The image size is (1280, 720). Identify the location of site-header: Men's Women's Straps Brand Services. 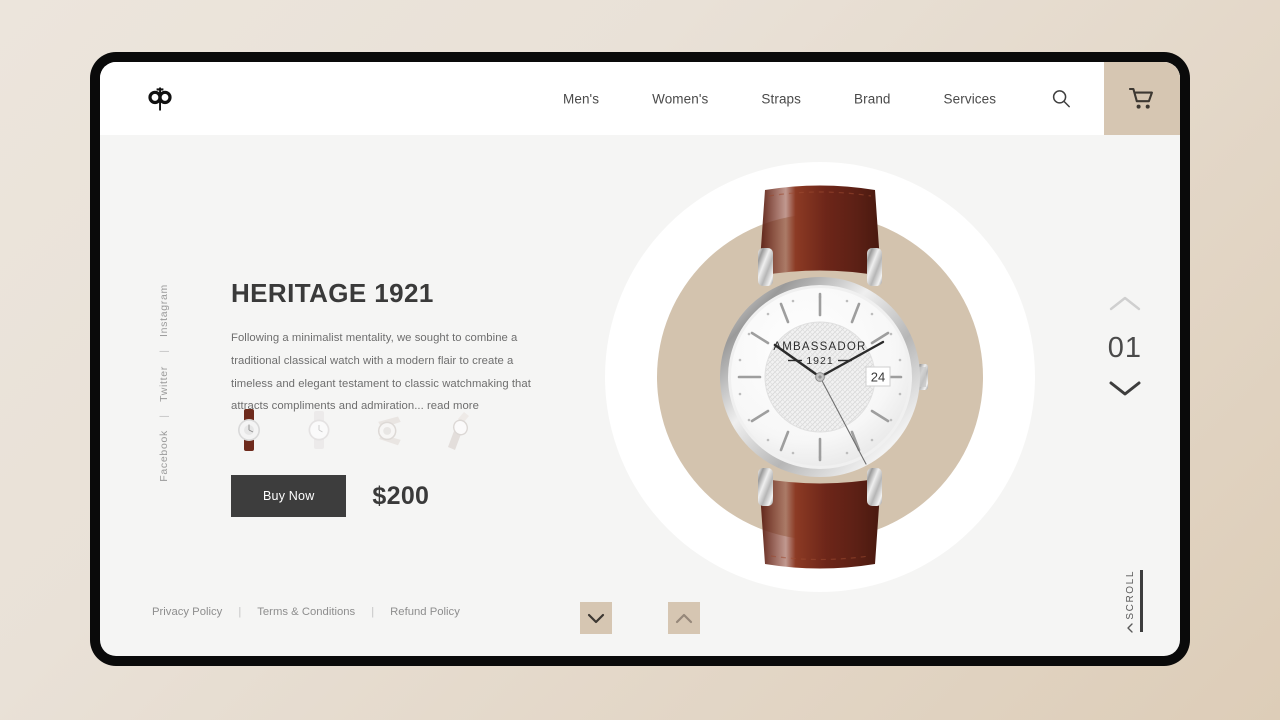
(640, 98).